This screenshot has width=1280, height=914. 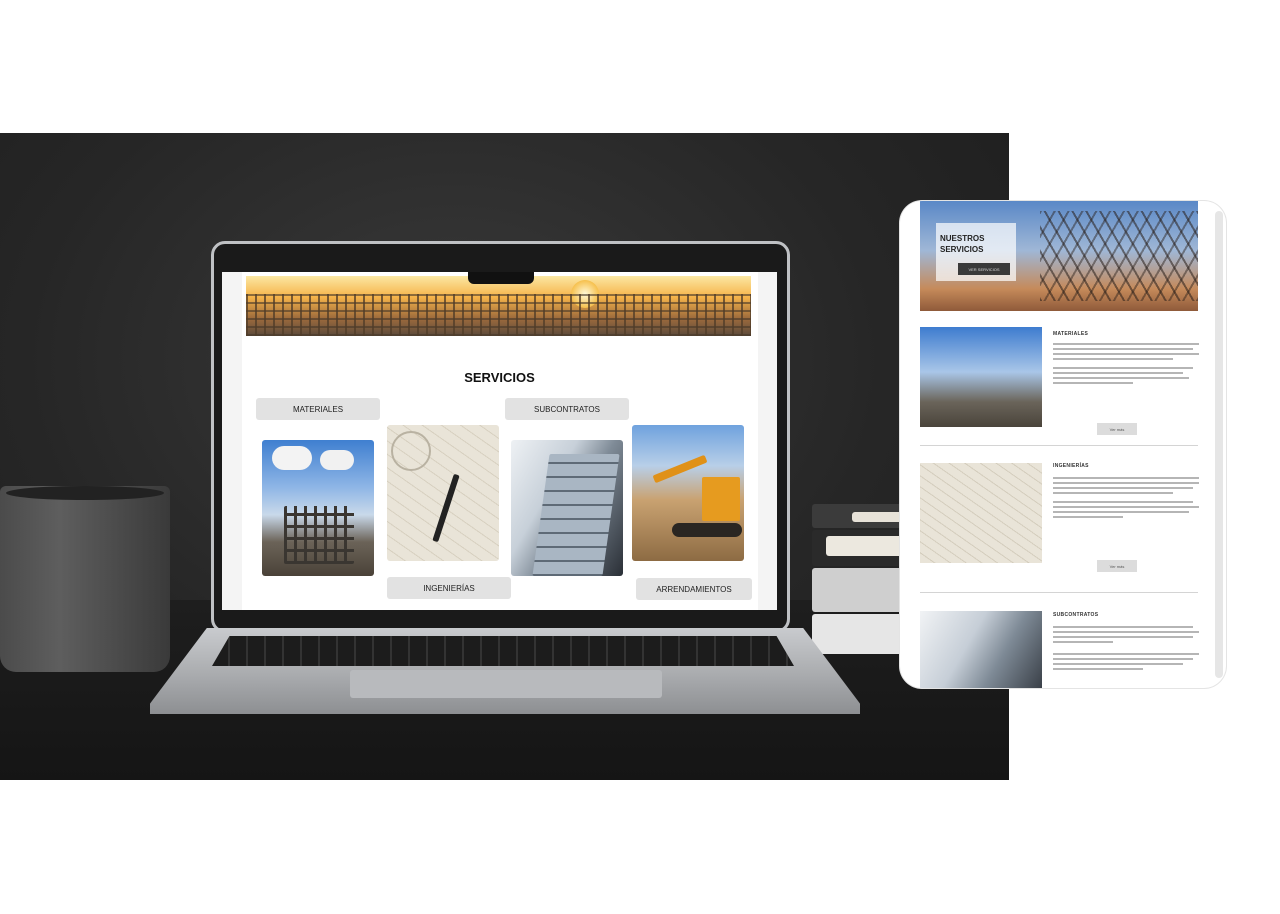 What do you see at coordinates (449, 588) in the screenshot?
I see `ingenierias-button: INGENIERÍAS` at bounding box center [449, 588].